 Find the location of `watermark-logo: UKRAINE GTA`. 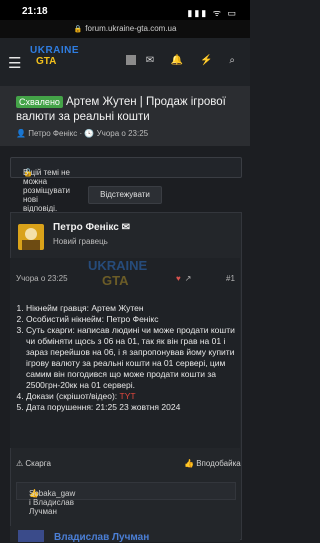

watermark-logo: UKRAINE GTA is located at coordinates (118, 273).